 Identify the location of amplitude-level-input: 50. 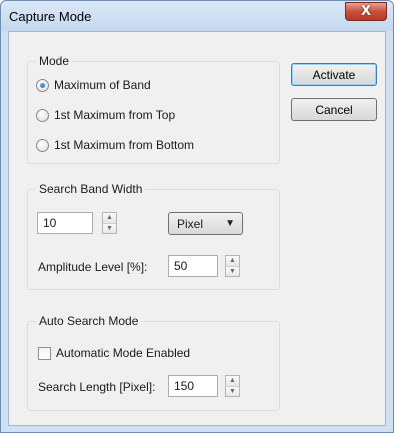
(193, 266).